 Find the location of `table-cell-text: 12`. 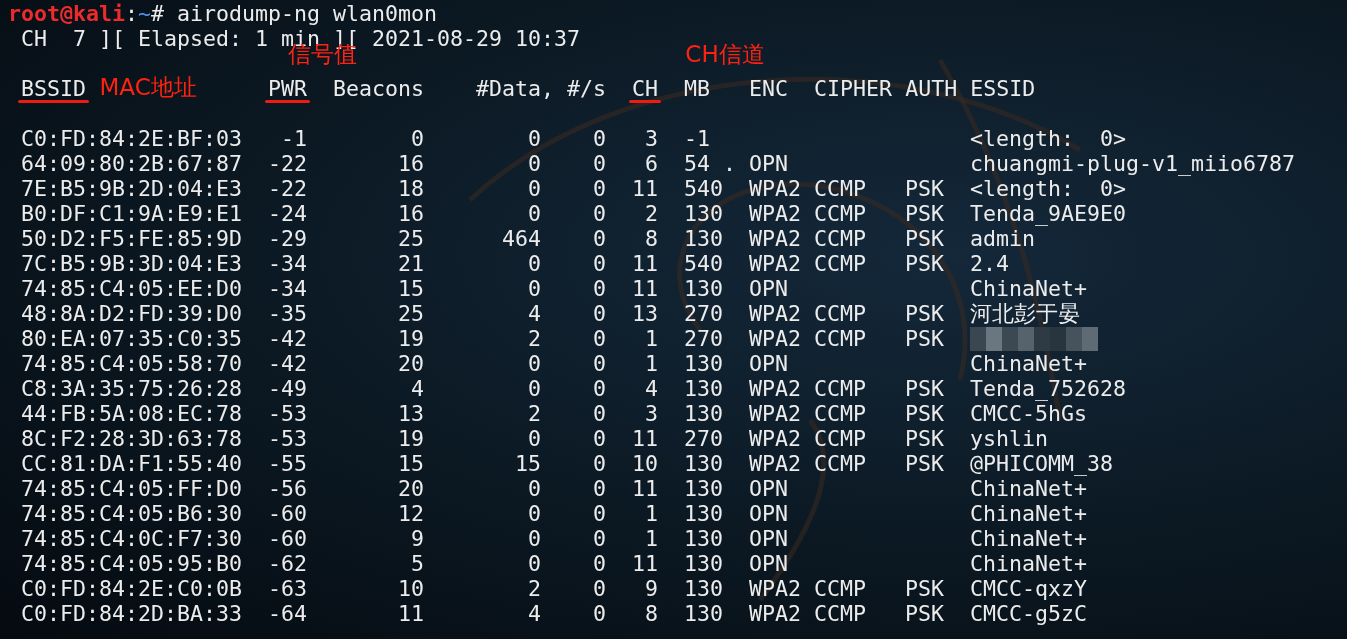

table-cell-text: 12 is located at coordinates (410, 513).